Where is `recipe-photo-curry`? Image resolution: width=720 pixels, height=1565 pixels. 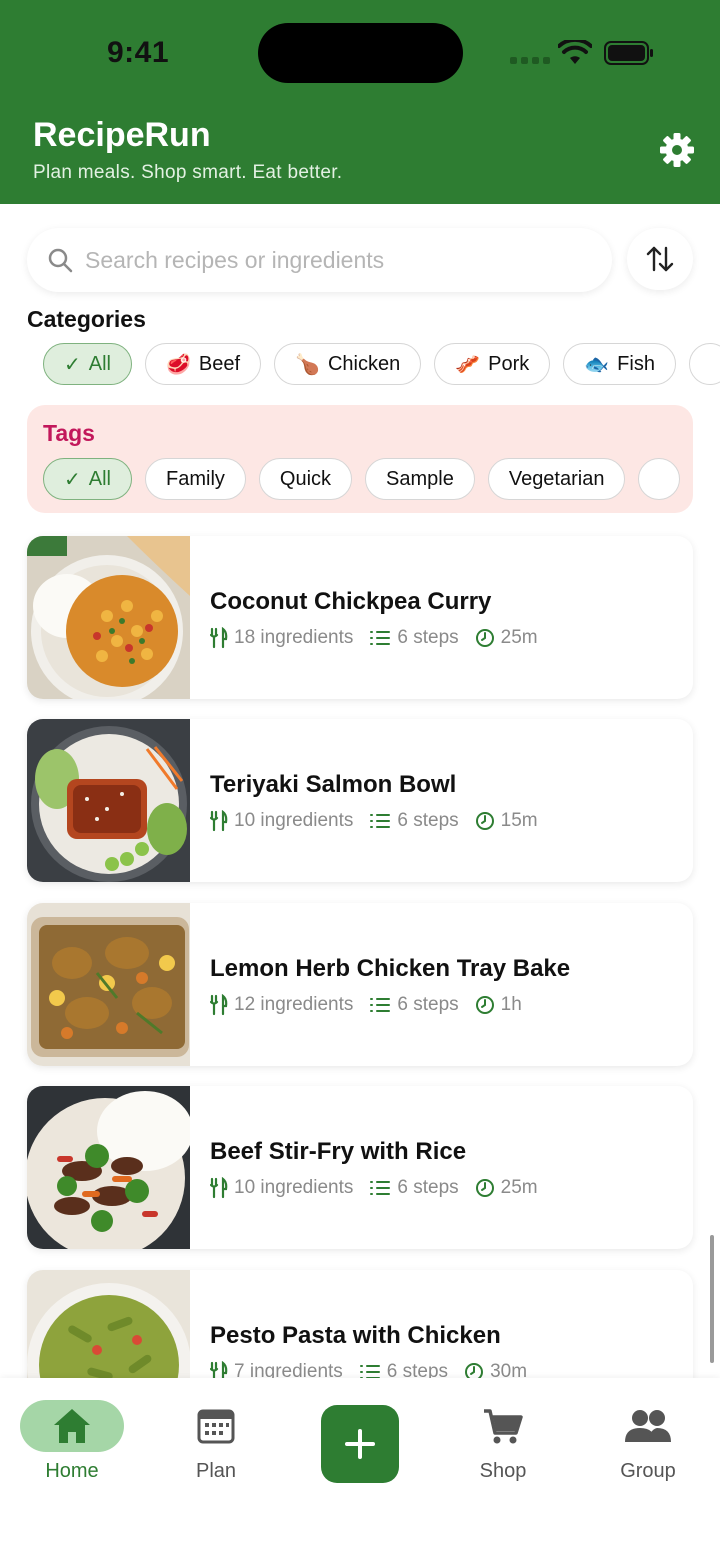 recipe-photo-curry is located at coordinates (108, 617).